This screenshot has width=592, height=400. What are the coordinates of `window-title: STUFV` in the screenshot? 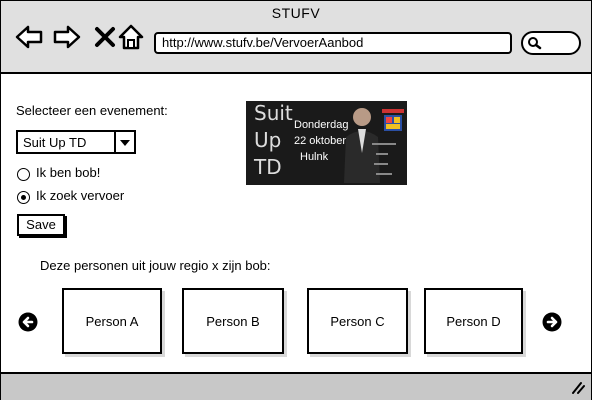 It's located at (296, 13).